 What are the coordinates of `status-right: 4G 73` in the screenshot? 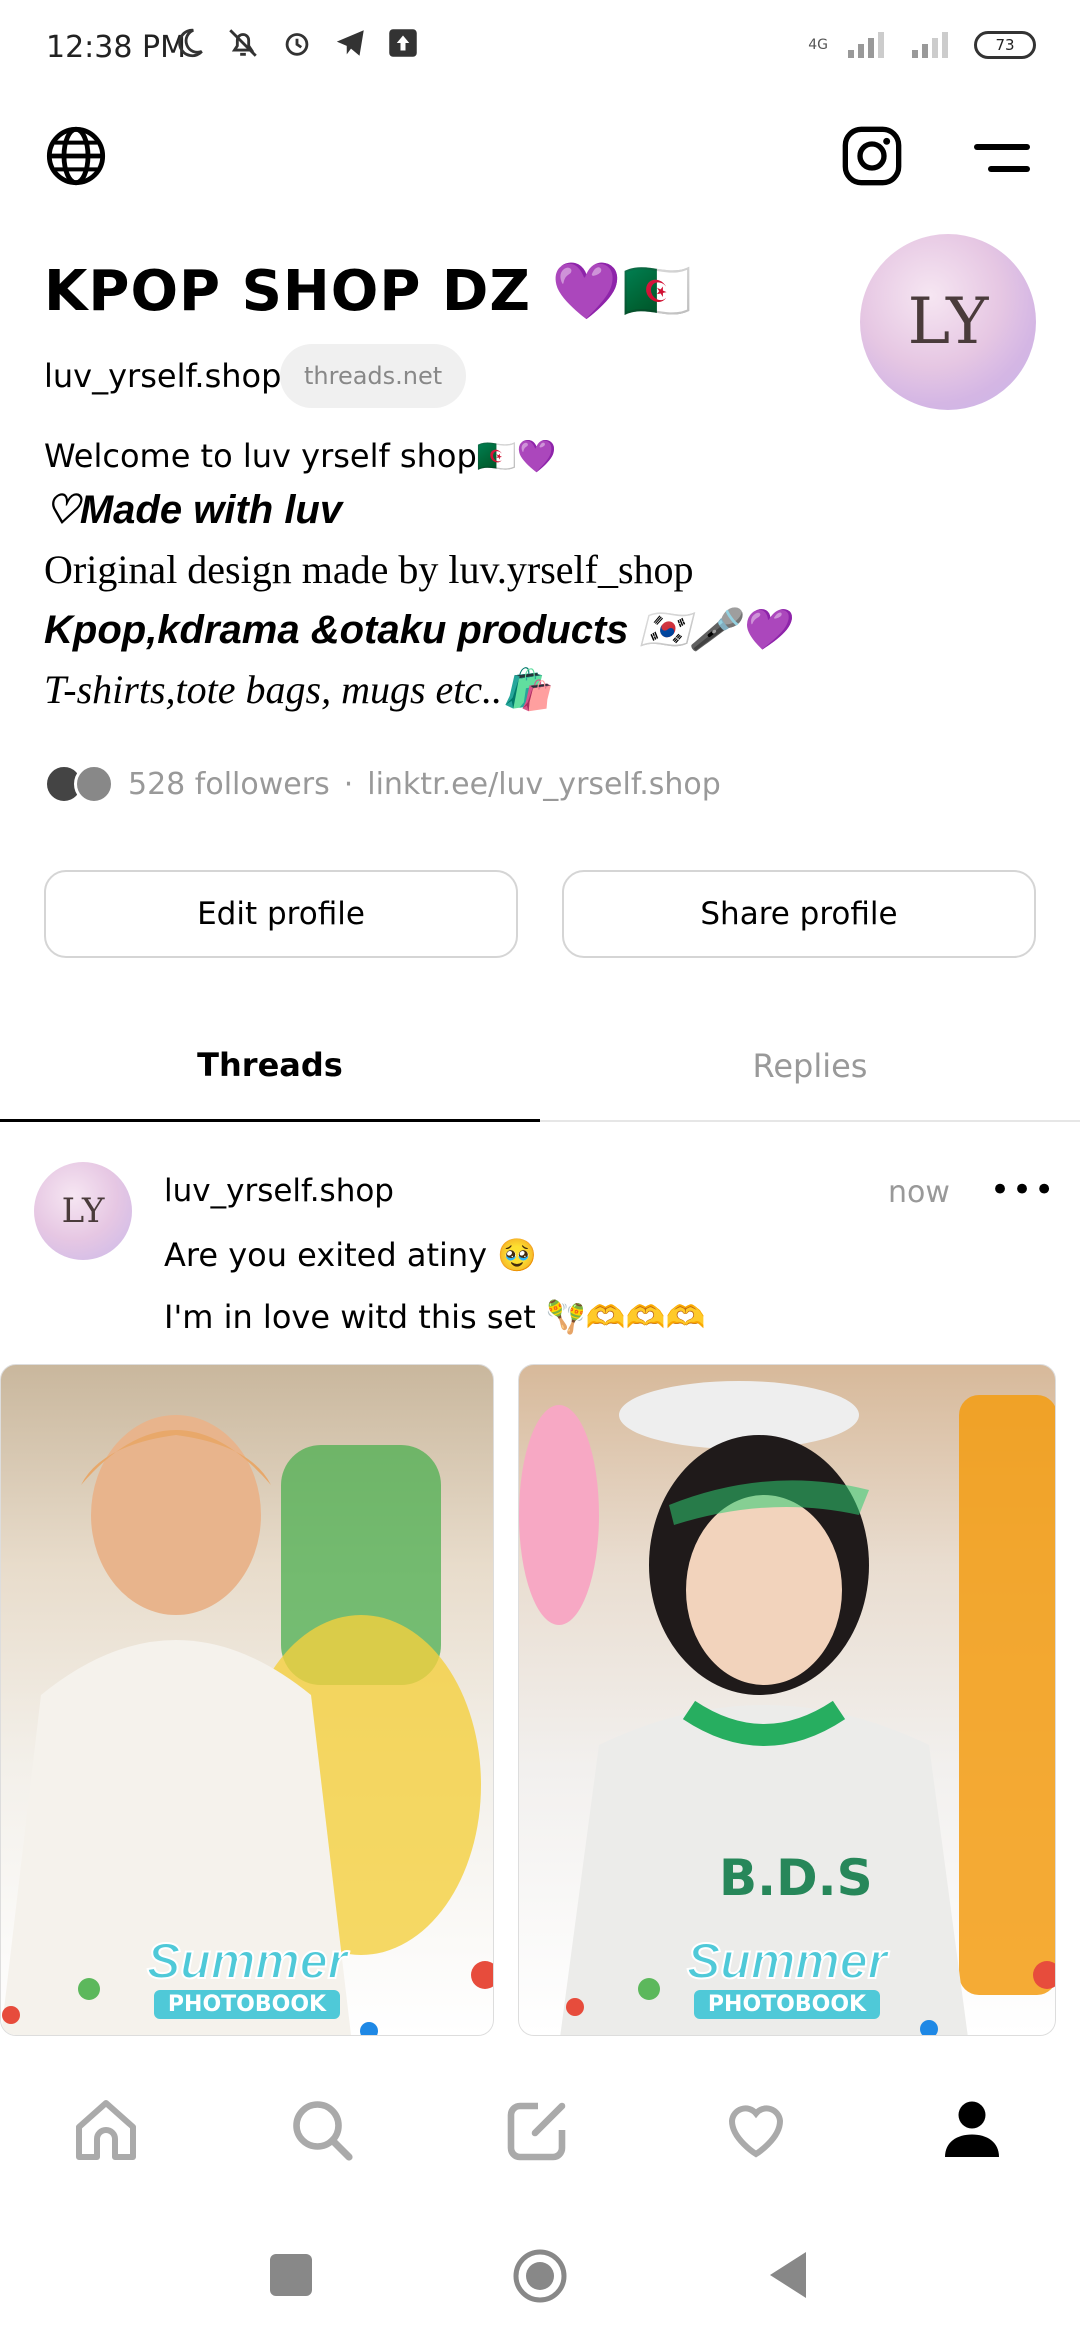 It's located at (922, 45).